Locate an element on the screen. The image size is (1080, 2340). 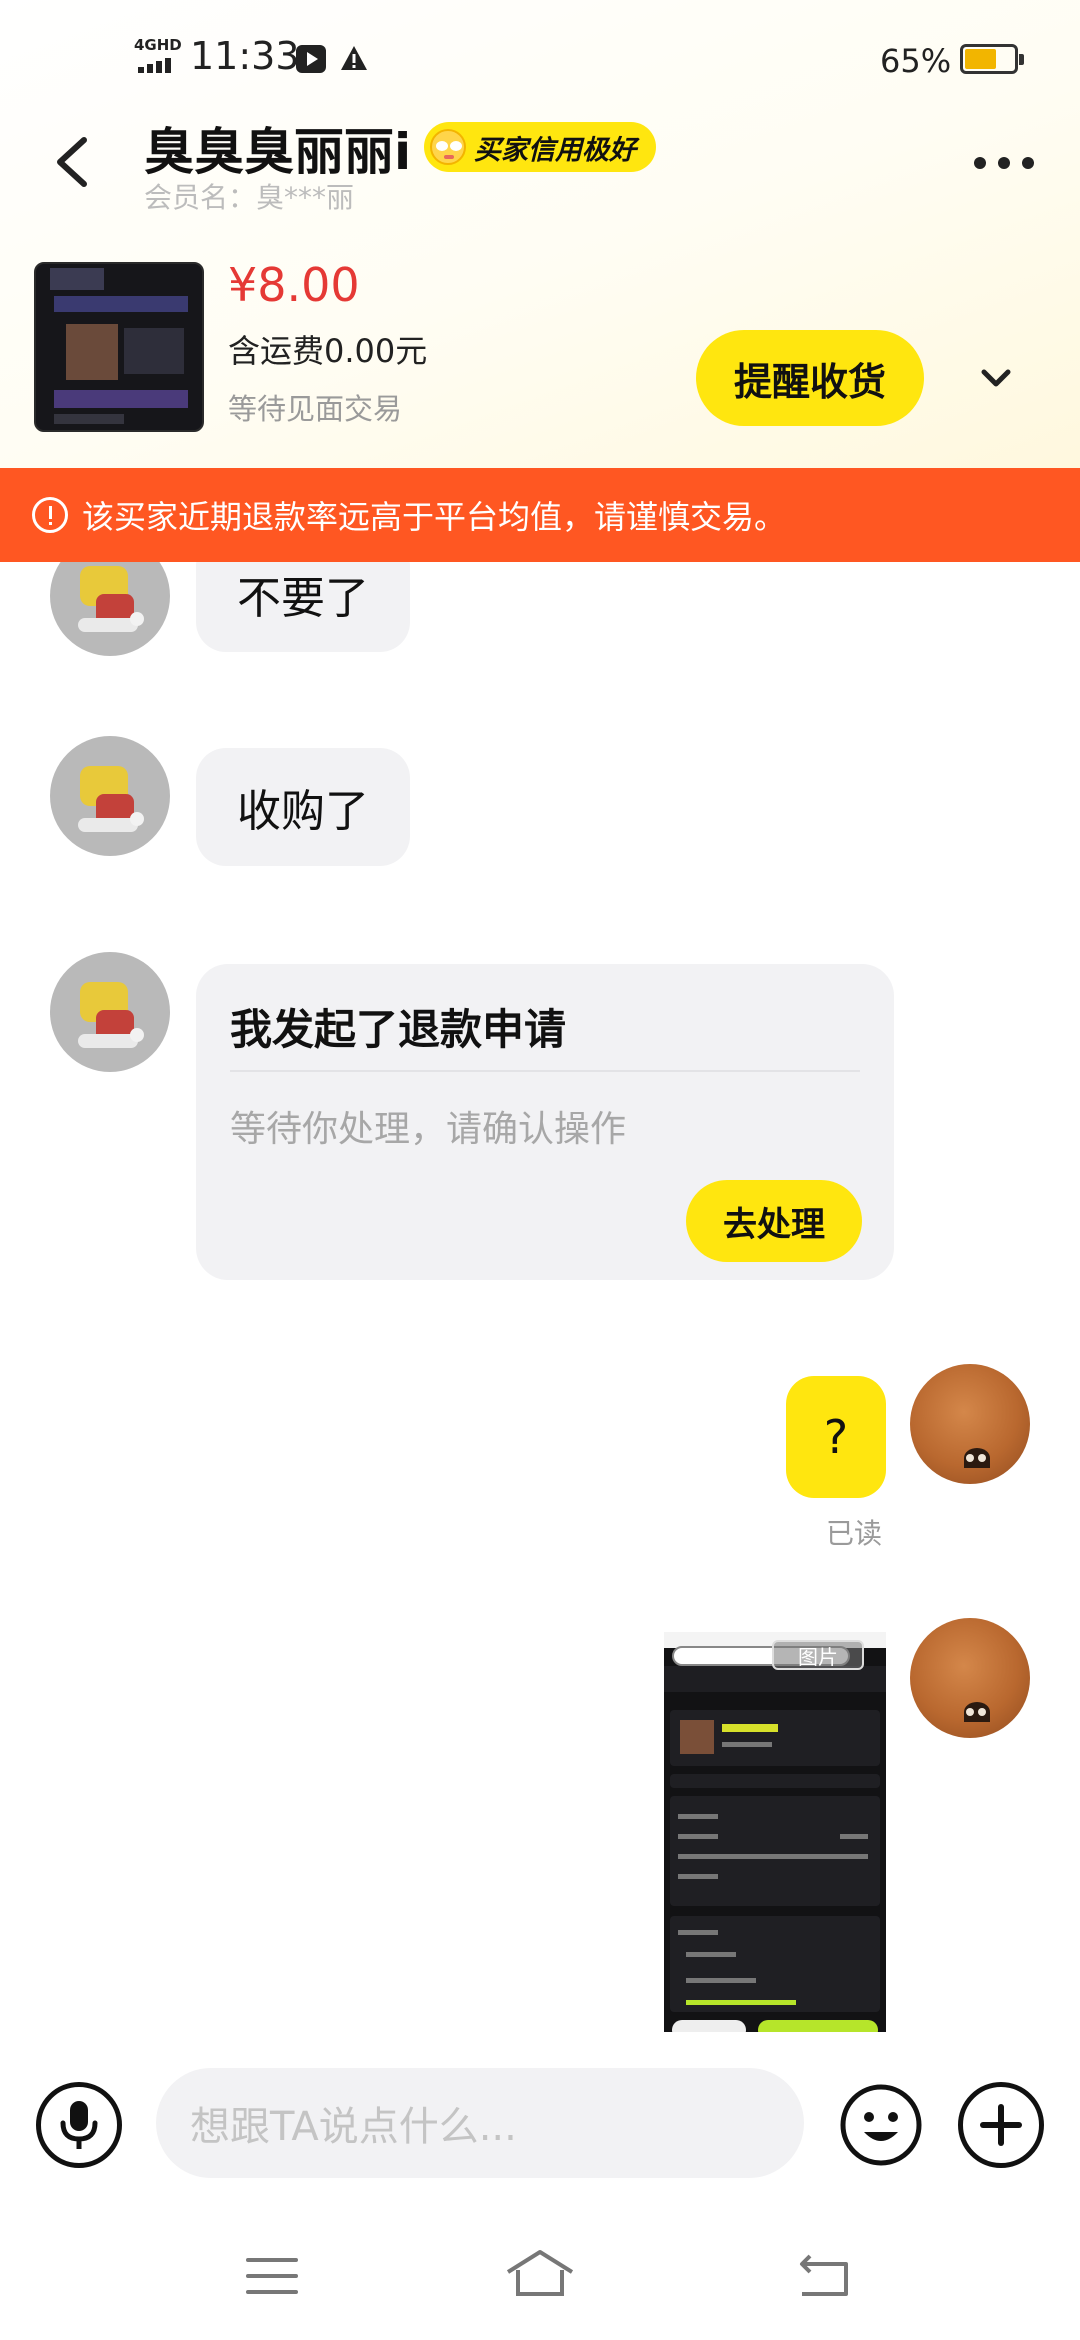
voice-input-button is located at coordinates (79, 2125).